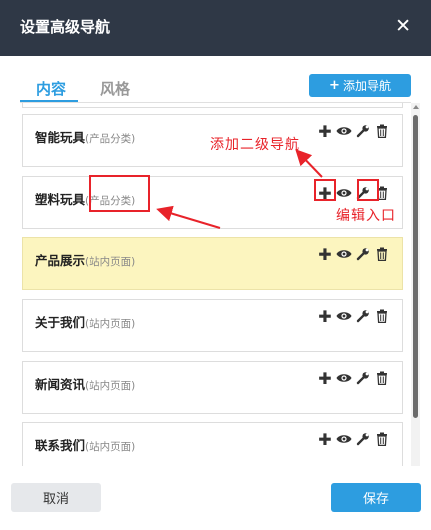  What do you see at coordinates (212, 387) in the screenshot?
I see `nav-item: 新闻资讯(站内页面) ✚` at bounding box center [212, 387].